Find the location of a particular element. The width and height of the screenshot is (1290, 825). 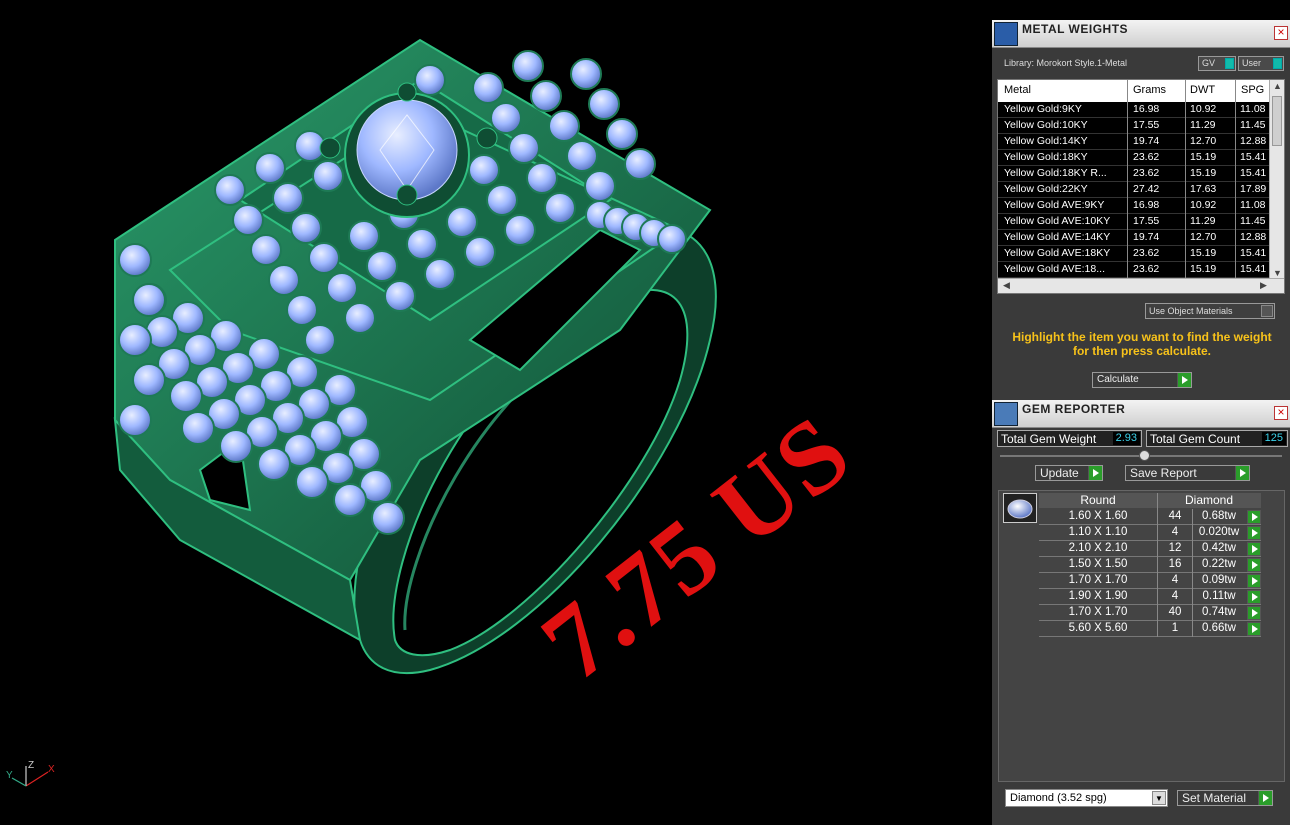

table-row: 2.10 X 2.10 12 0.42tw is located at coordinates (1150, 549).